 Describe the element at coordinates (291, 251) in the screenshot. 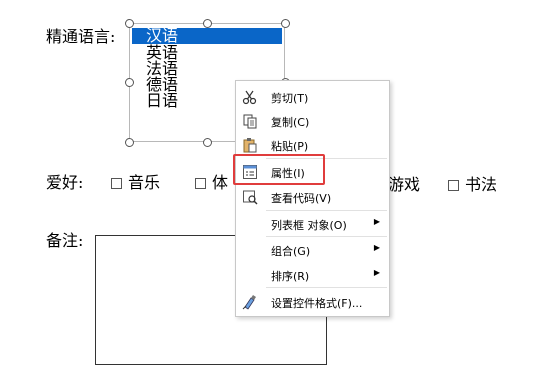

I see `menu-item-label: 组合(G)` at that location.